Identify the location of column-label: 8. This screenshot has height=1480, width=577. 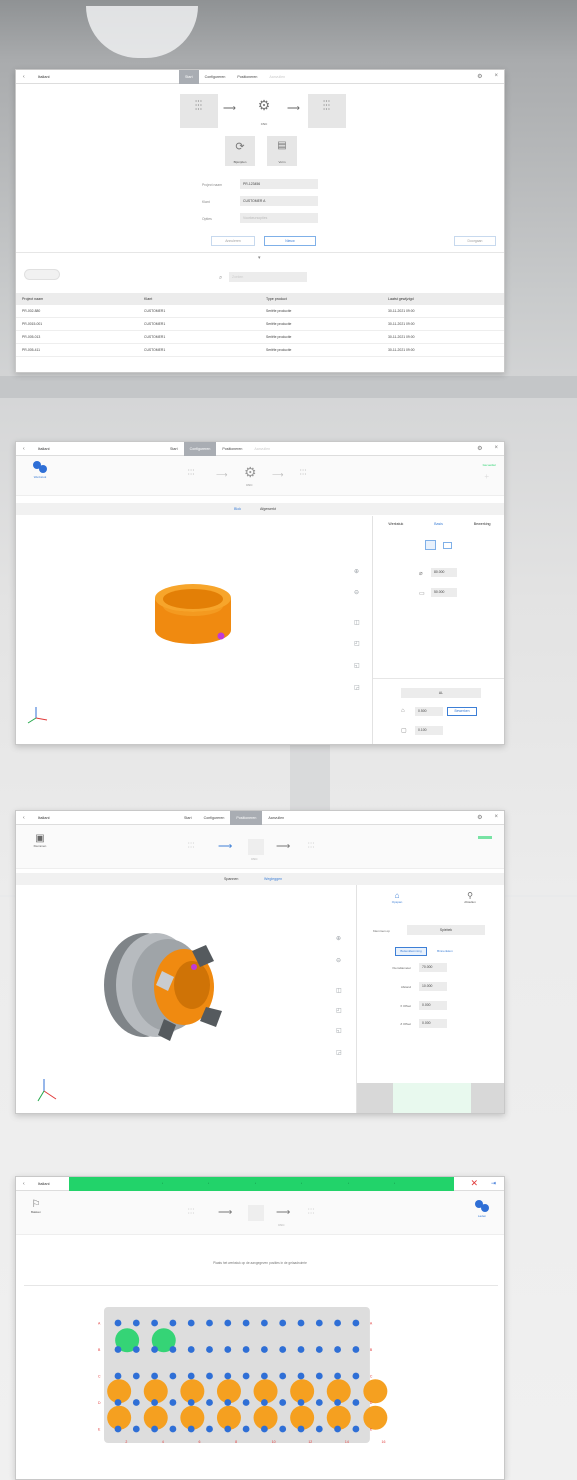
(236, 1442).